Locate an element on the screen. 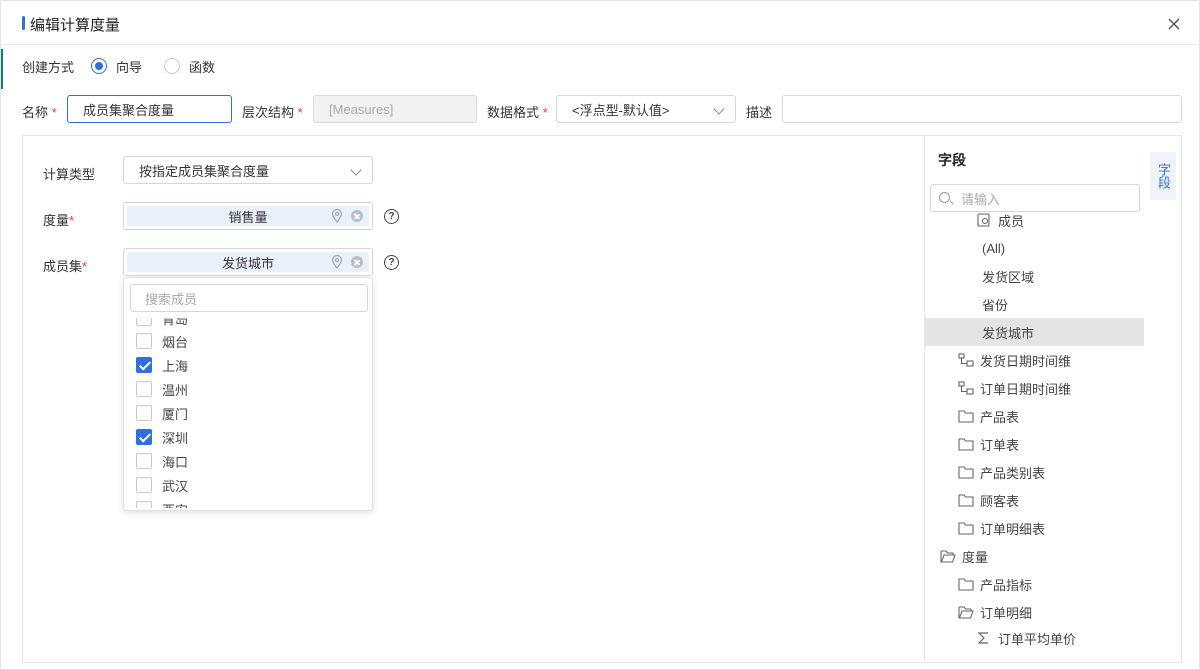 The height and width of the screenshot is (670, 1200). list-item-label: 深圳 is located at coordinates (175, 438).